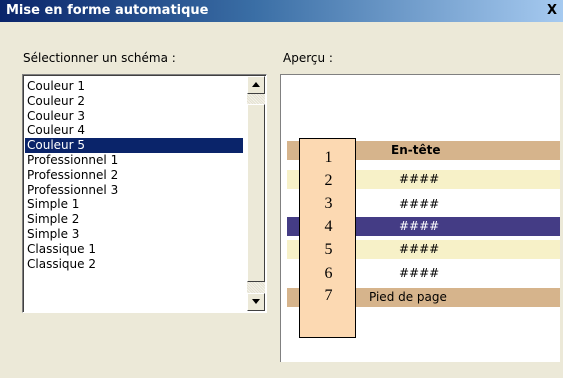  What do you see at coordinates (134, 86) in the screenshot?
I see `scheme-item: Couleur 1` at bounding box center [134, 86].